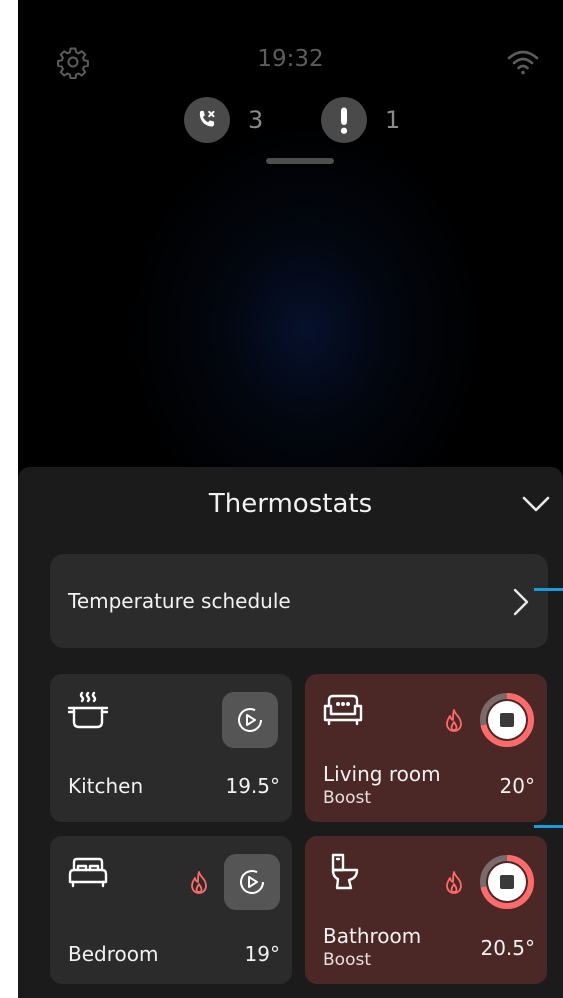 Image resolution: width=563 pixels, height=998 pixels. I want to click on clock: 19:32, so click(290, 59).